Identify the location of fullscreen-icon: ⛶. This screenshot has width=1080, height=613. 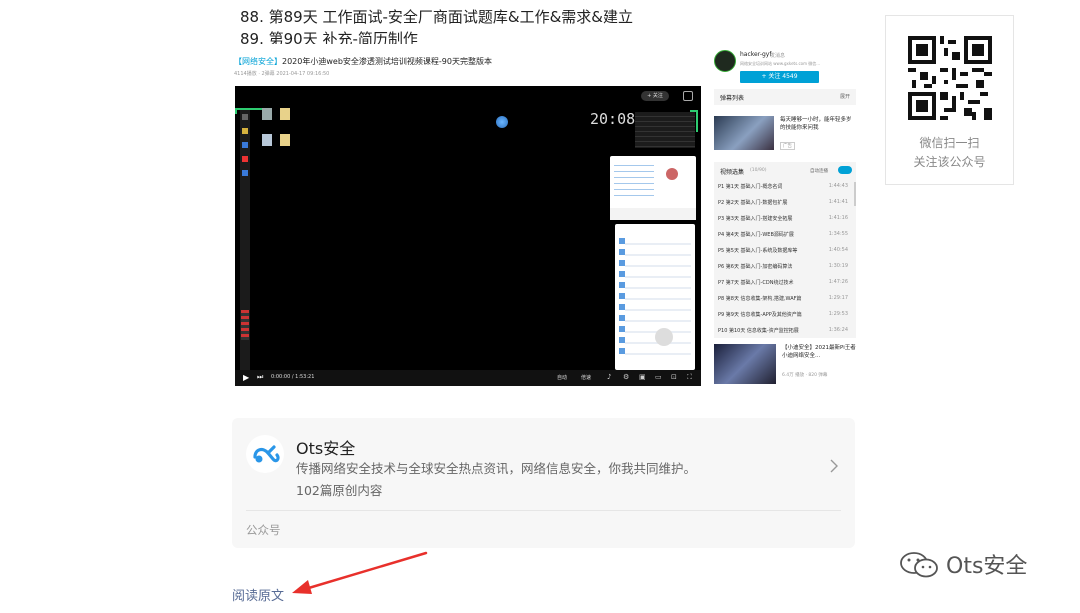
(689, 377).